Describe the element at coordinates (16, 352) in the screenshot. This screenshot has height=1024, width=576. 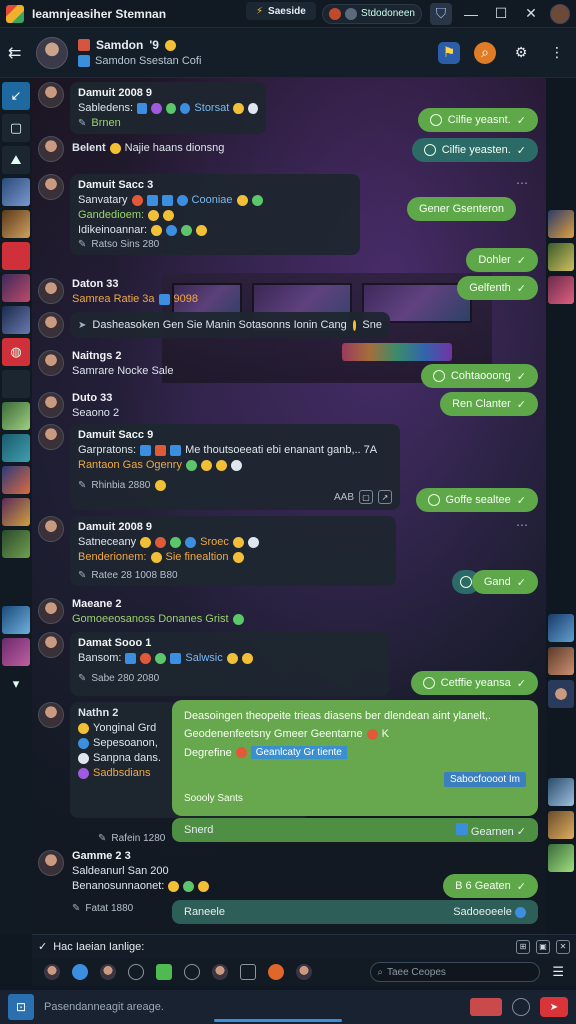
I see `rail-item-red-icon: ◍` at that location.